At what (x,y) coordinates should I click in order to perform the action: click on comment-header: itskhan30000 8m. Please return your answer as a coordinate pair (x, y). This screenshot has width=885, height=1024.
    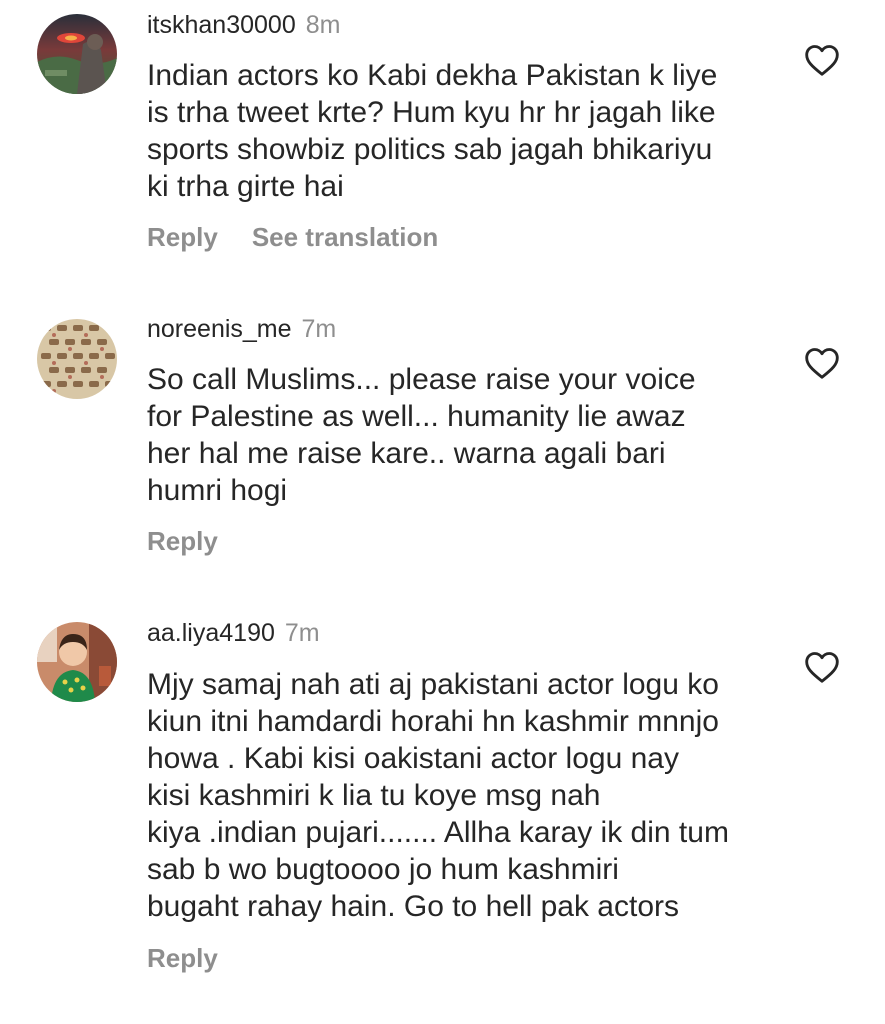
    Looking at the image, I should click on (243, 25).